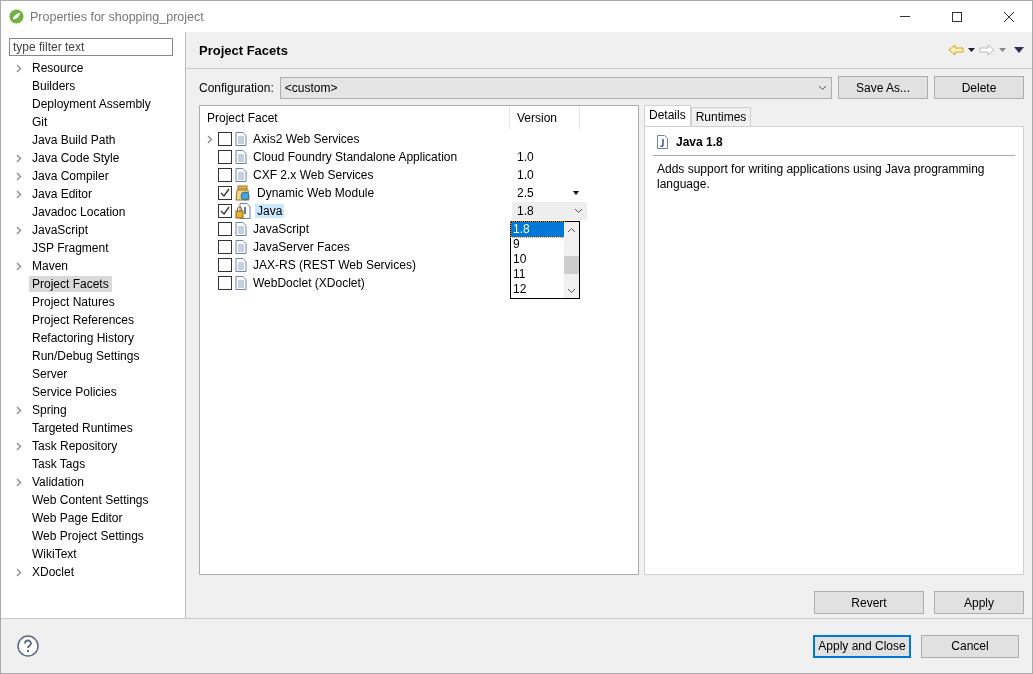 Image resolution: width=1033 pixels, height=674 pixels. What do you see at coordinates (75, 446) in the screenshot?
I see `sidebar-item: Task Repository` at bounding box center [75, 446].